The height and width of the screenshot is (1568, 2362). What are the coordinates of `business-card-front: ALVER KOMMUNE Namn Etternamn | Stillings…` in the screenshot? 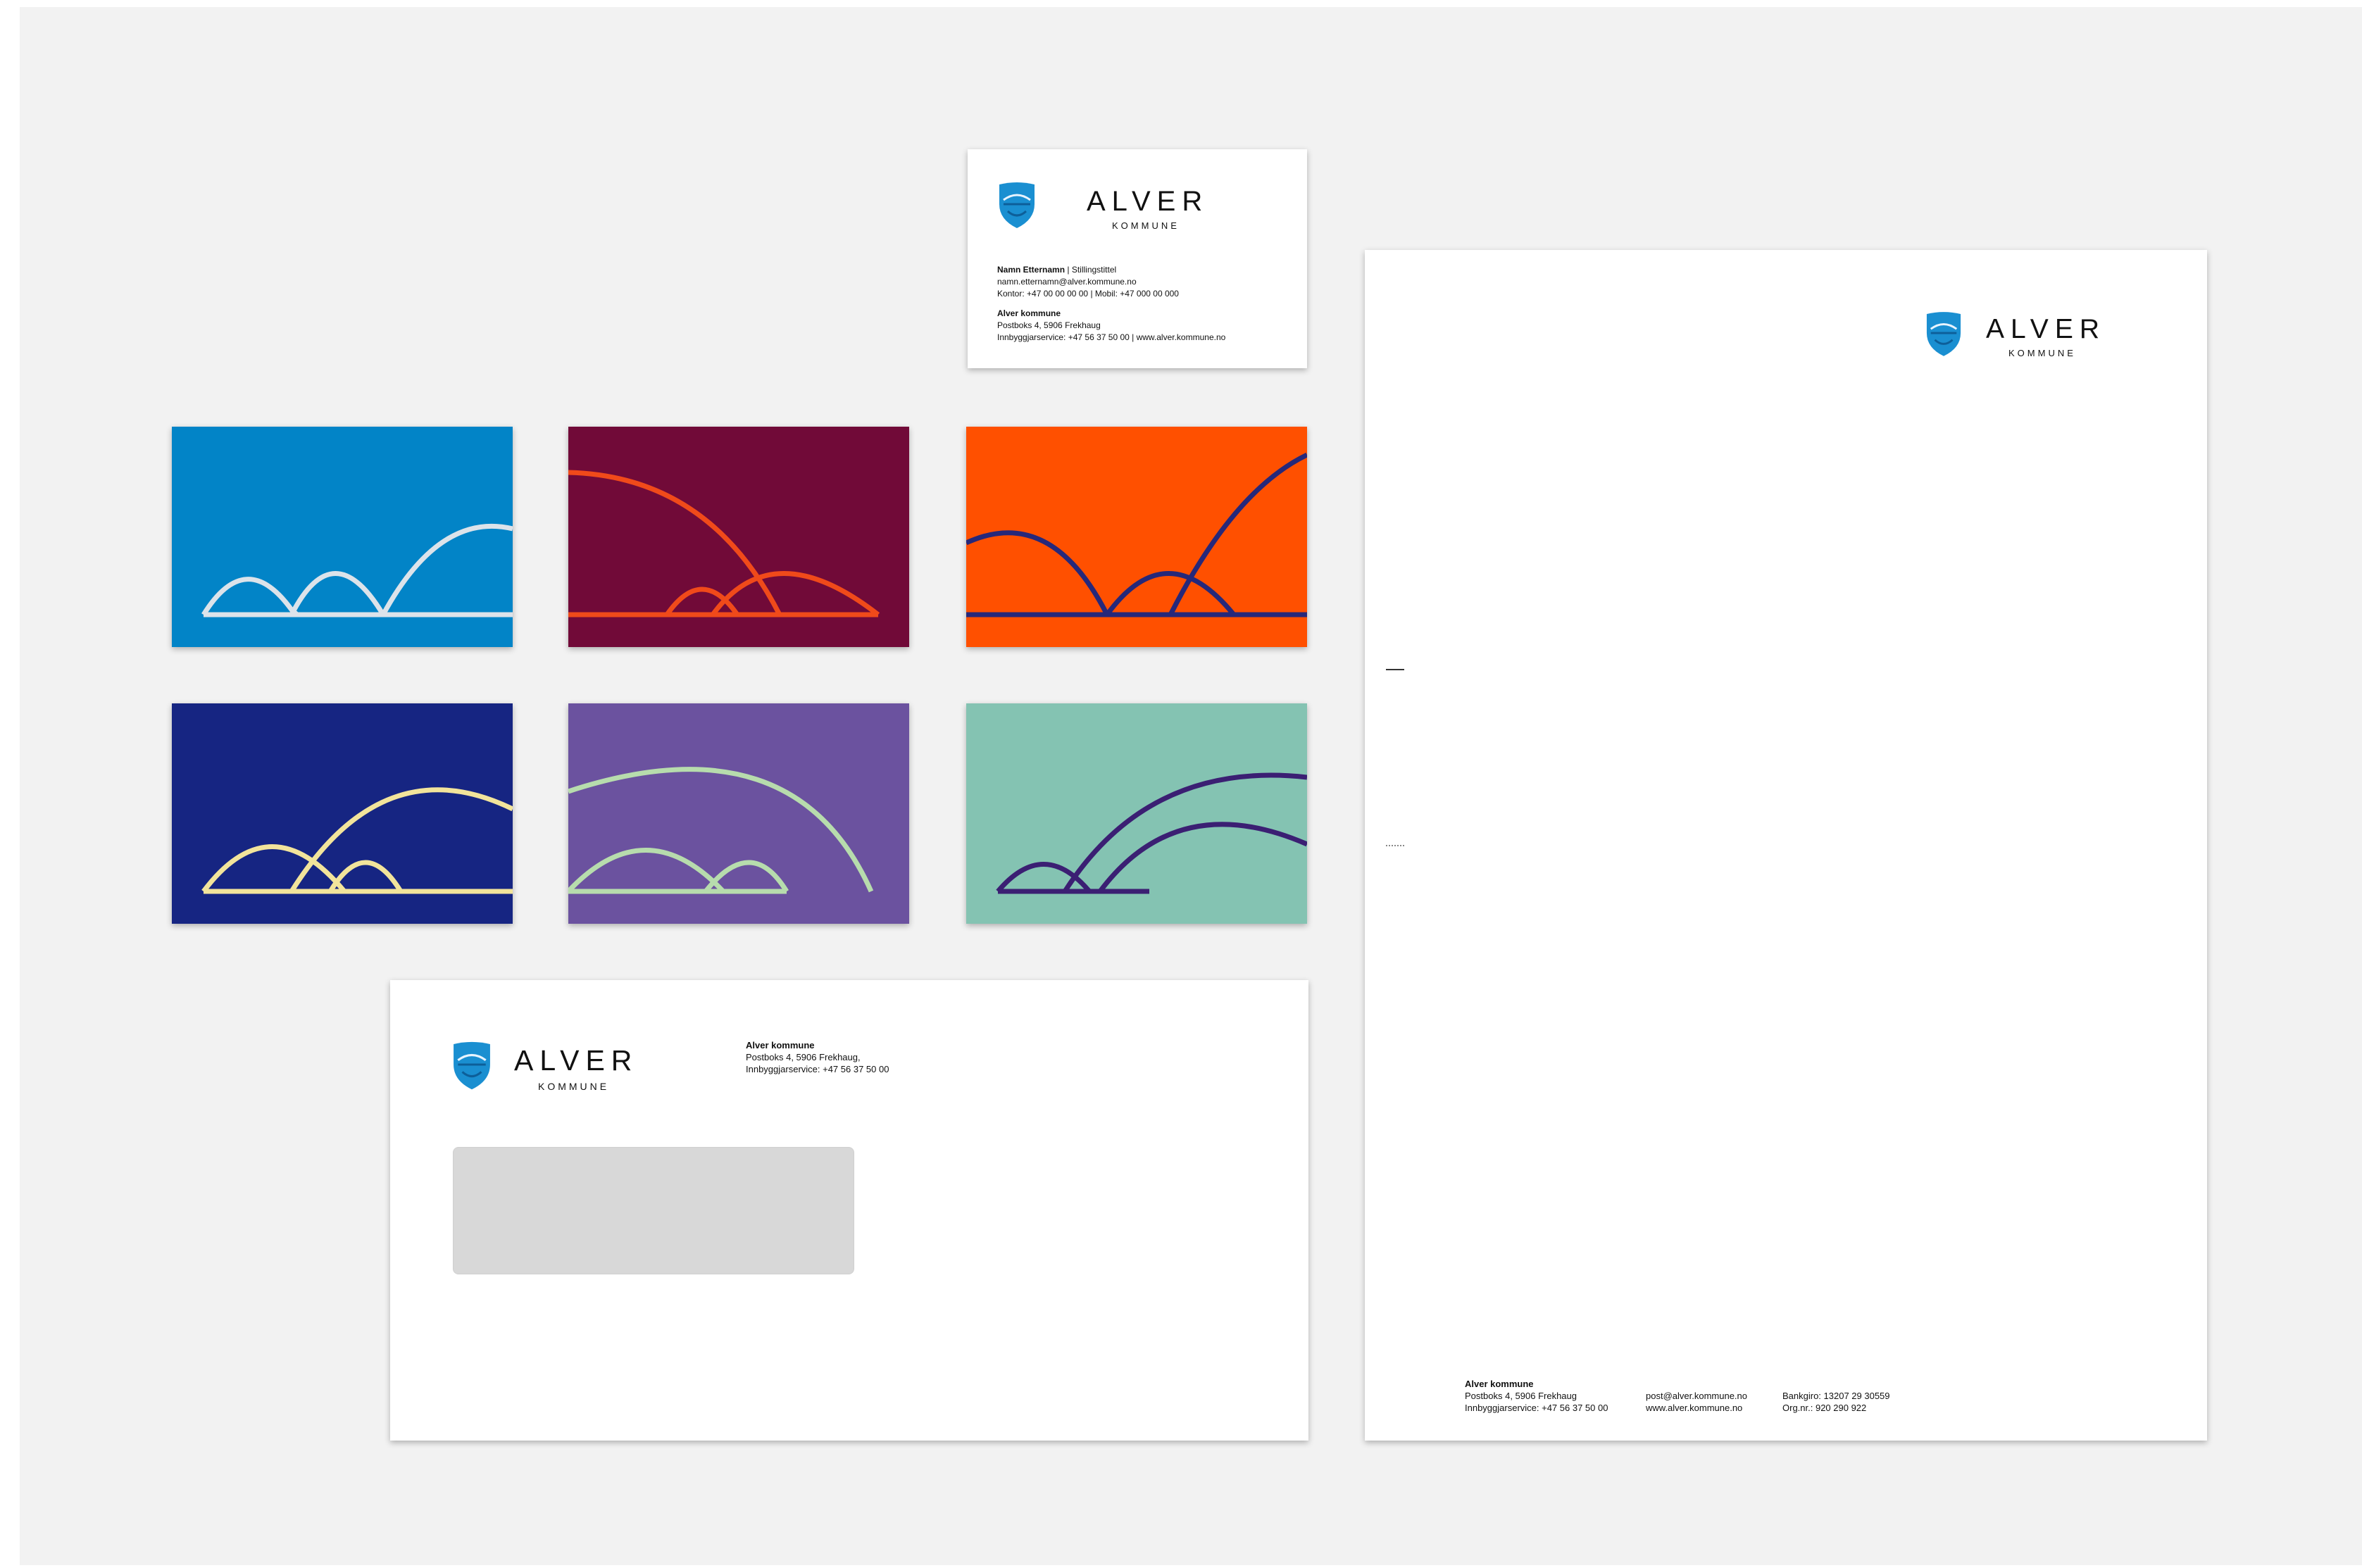 It's located at (1137, 258).